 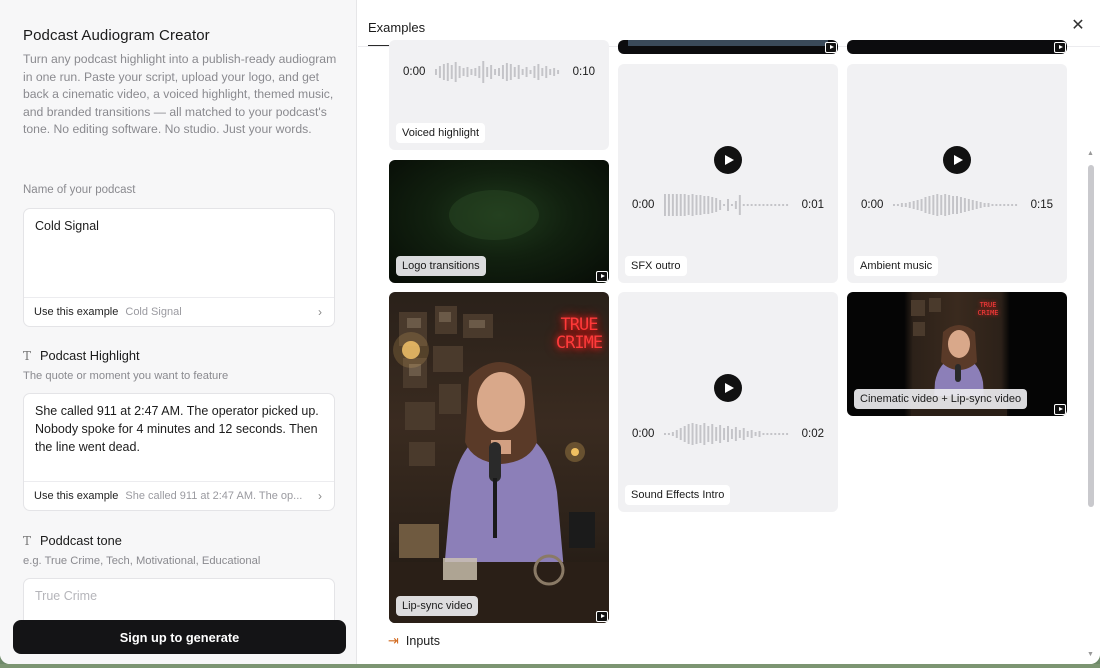 I want to click on panel-title: Podcast Audiogram Creator, so click(x=116, y=35).